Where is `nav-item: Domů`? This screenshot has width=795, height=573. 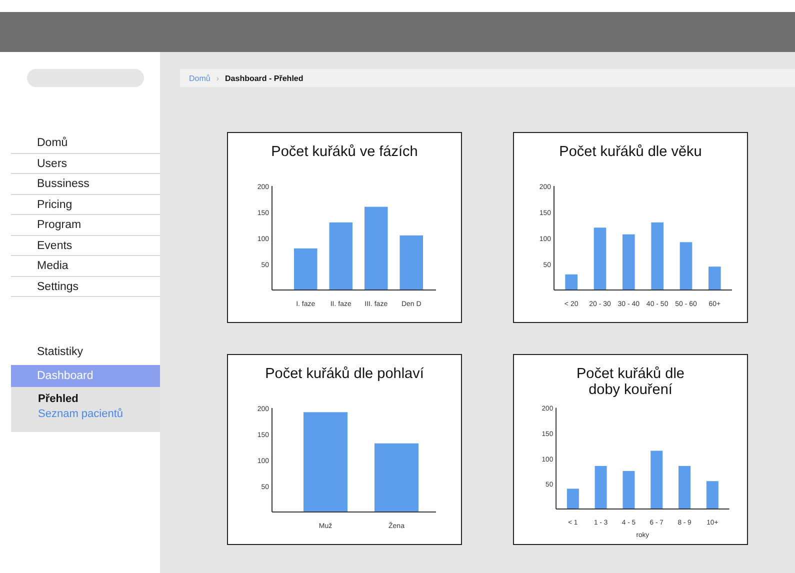
nav-item: Domů is located at coordinates (85, 143).